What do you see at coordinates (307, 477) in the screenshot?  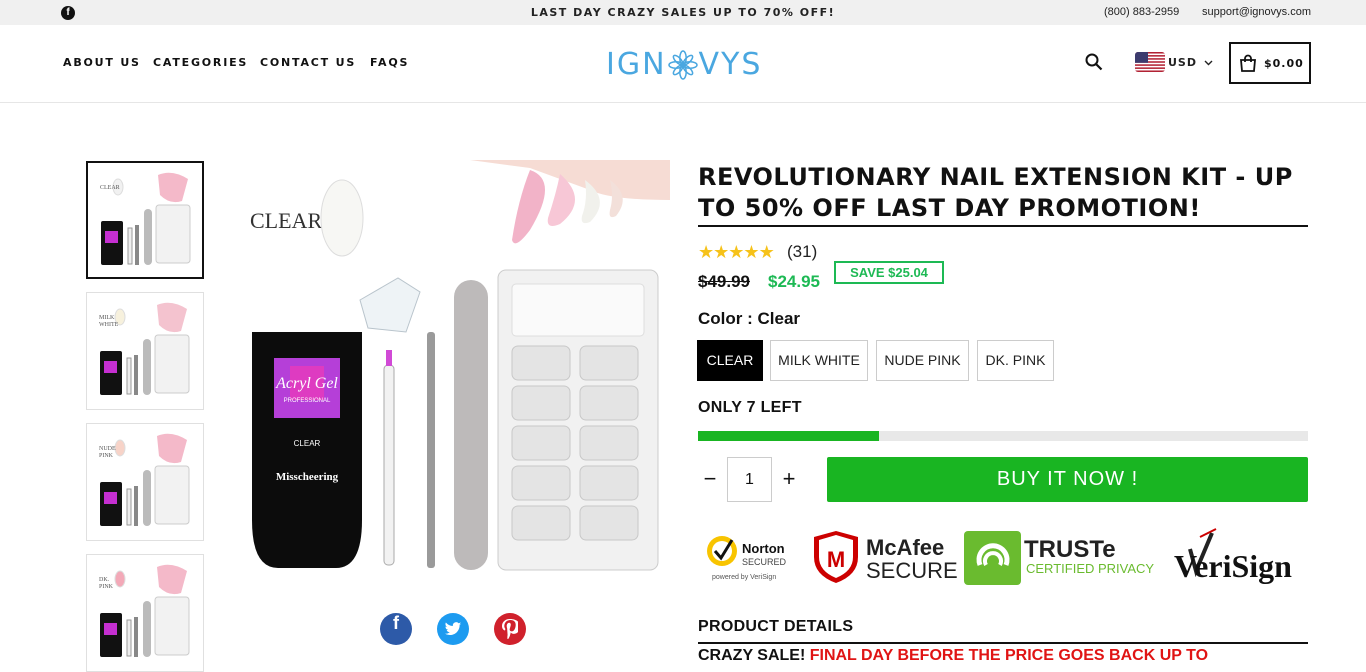 I see `tube-maker: Misscheering` at bounding box center [307, 477].